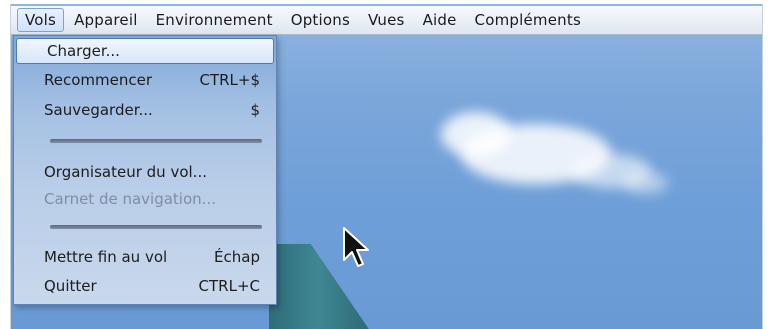 The width and height of the screenshot is (771, 329). What do you see at coordinates (237, 257) in the screenshot?
I see `menu-item-shortcut: Échap` at bounding box center [237, 257].